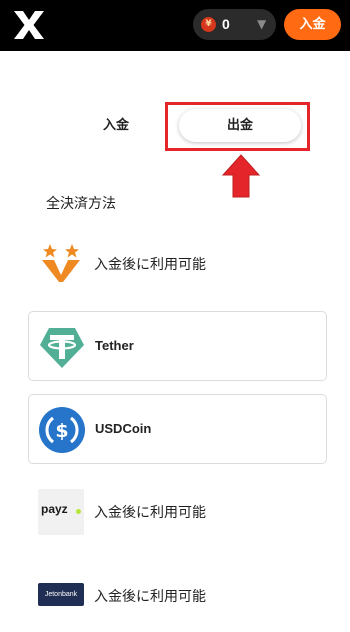 Image resolution: width=350 pixels, height=632 pixels. What do you see at coordinates (175, 25) in the screenshot?
I see `top-bar: ¥ 0 ▼ 入金` at bounding box center [175, 25].